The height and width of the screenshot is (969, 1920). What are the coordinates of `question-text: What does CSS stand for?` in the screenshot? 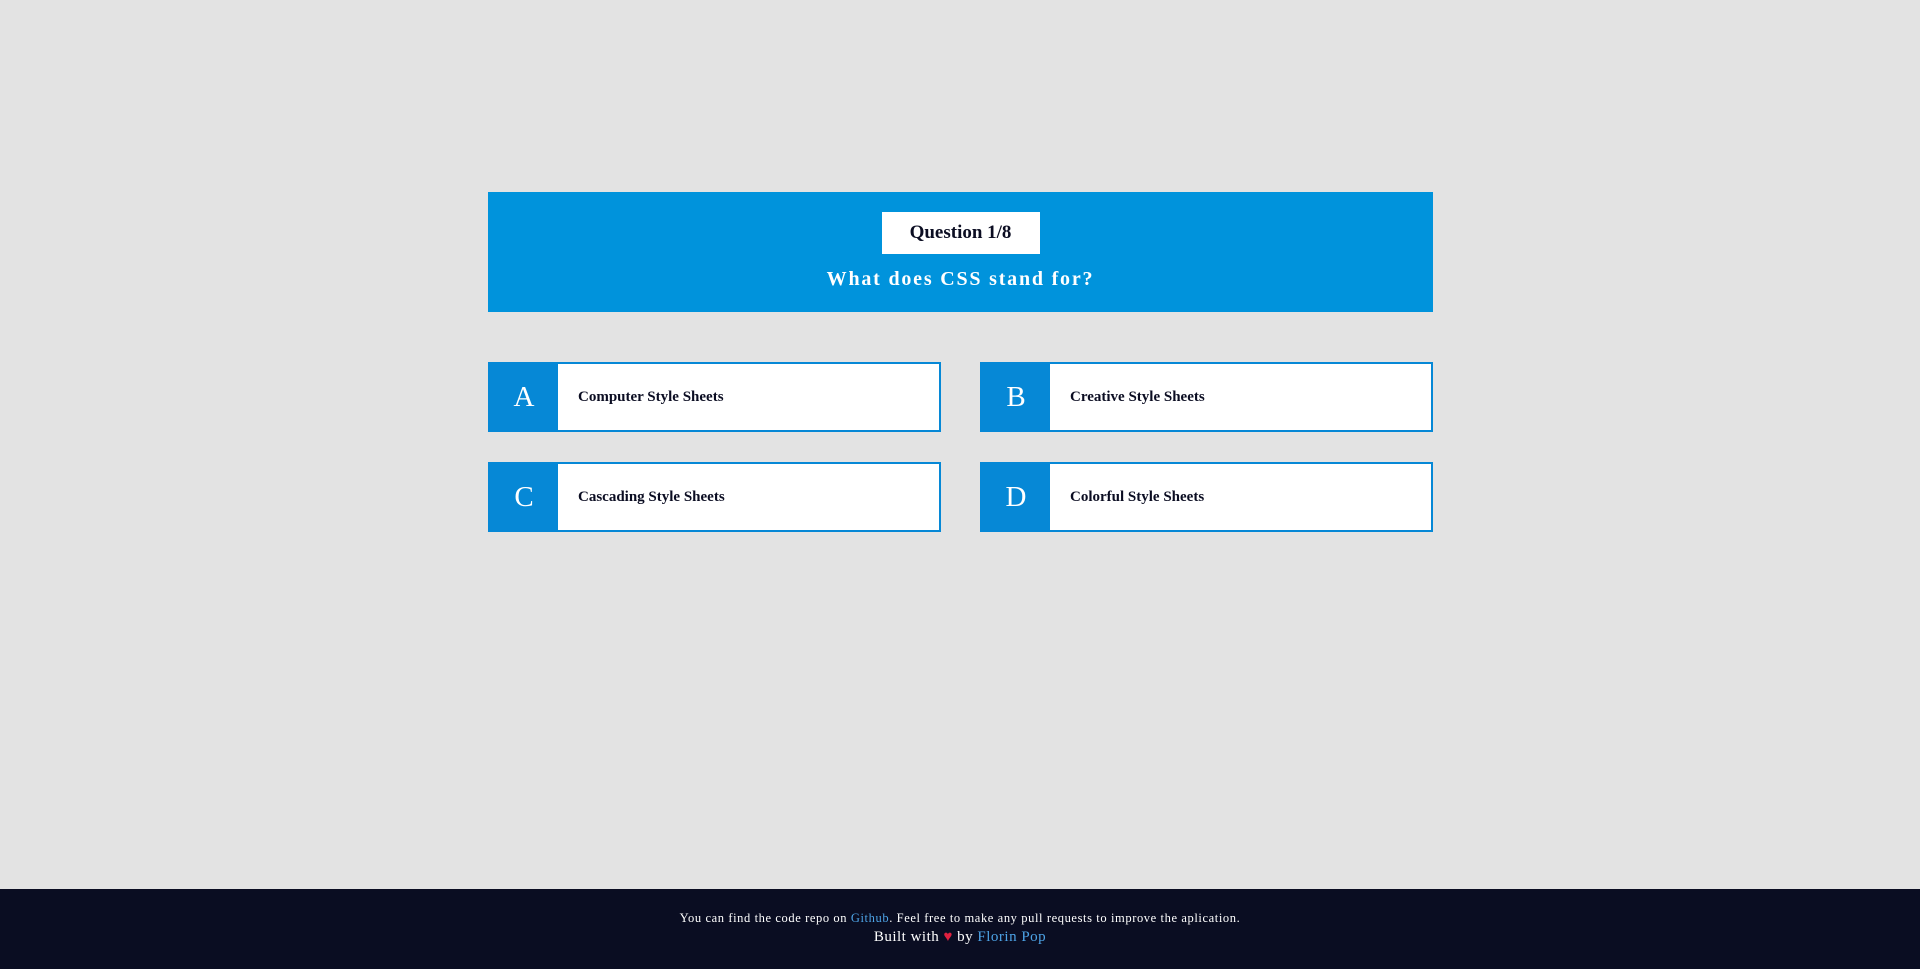 It's located at (960, 279).